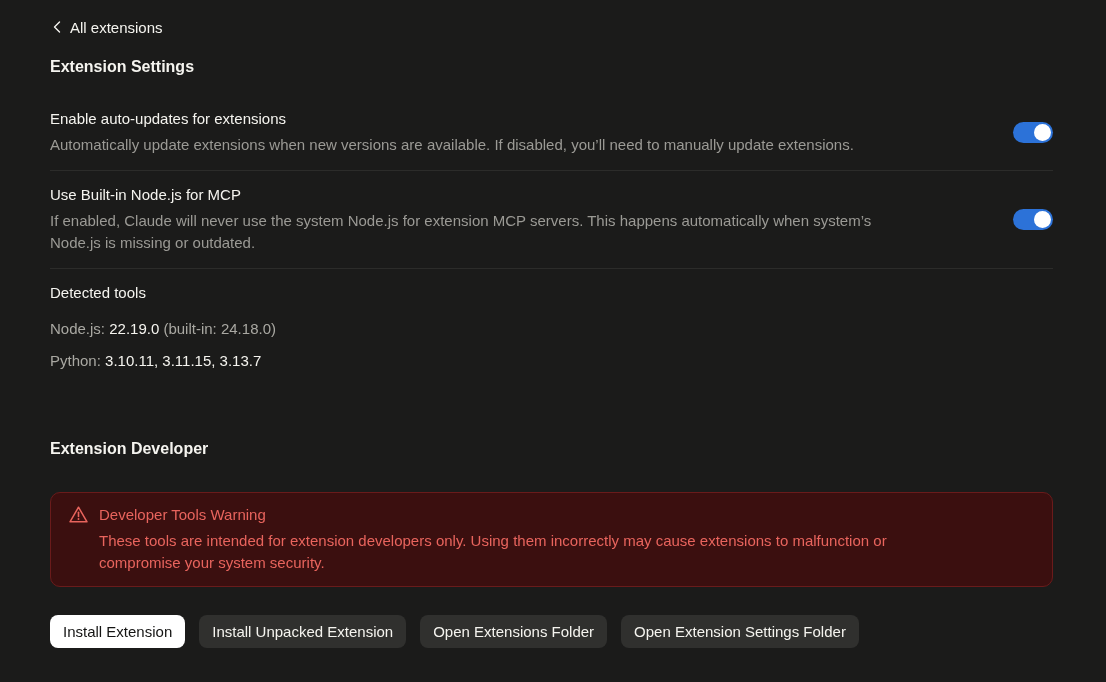  What do you see at coordinates (168, 119) in the screenshot?
I see `setting-title: Enable auto-updates for extensions` at bounding box center [168, 119].